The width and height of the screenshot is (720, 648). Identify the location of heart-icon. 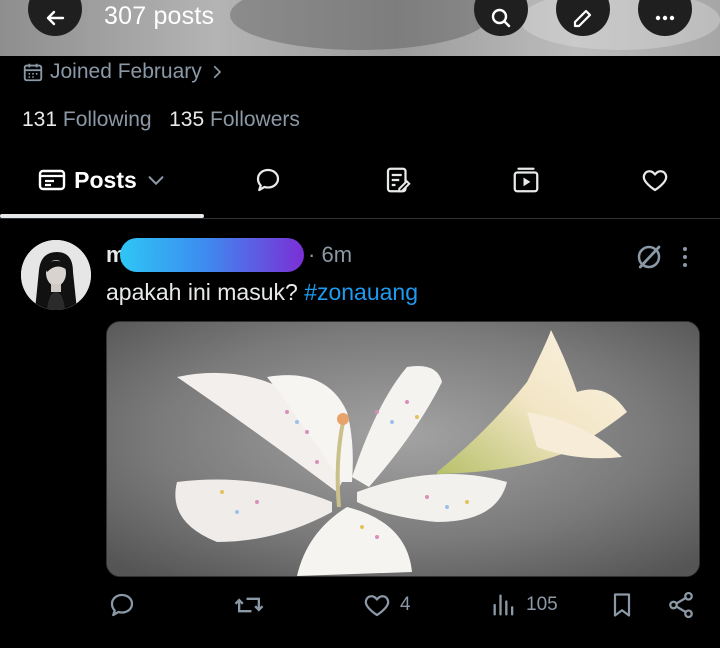
(377, 606).